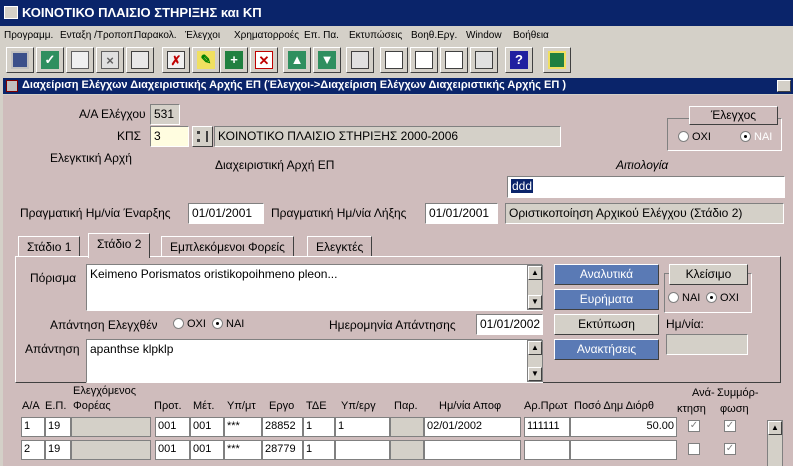 This screenshot has width=793, height=466. Describe the element at coordinates (557, 60) in the screenshot. I see `exit-button` at that location.